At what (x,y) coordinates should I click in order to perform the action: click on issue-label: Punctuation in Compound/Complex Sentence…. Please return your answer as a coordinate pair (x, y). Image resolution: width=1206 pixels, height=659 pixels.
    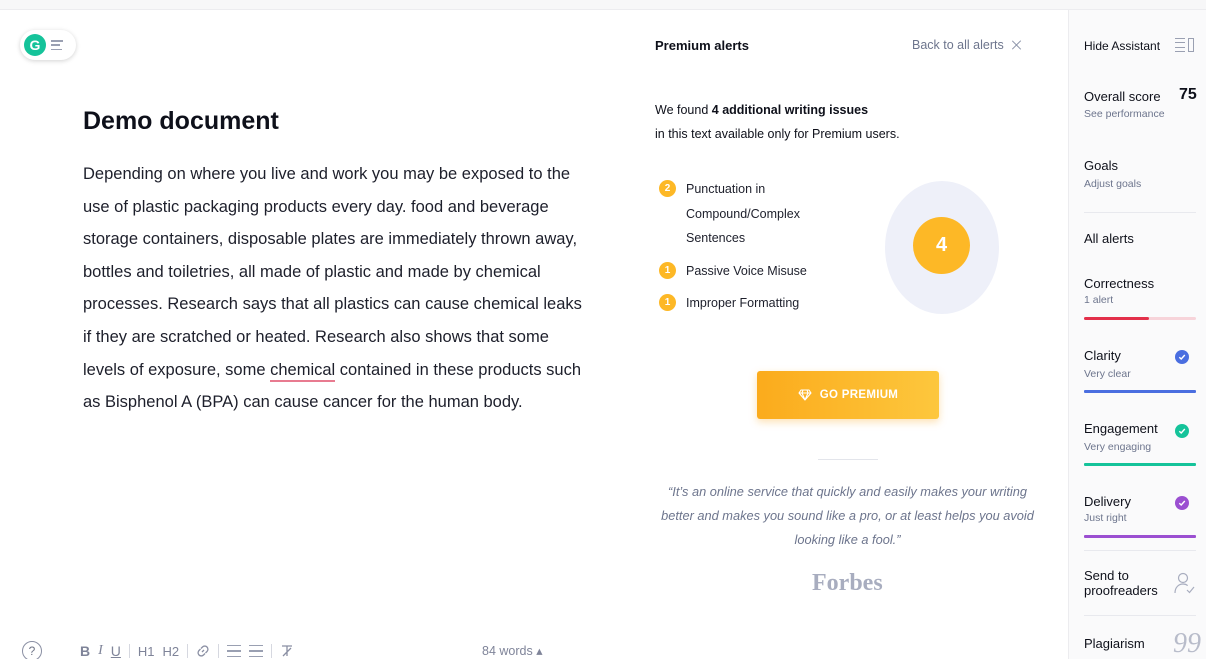
    Looking at the image, I should click on (743, 213).